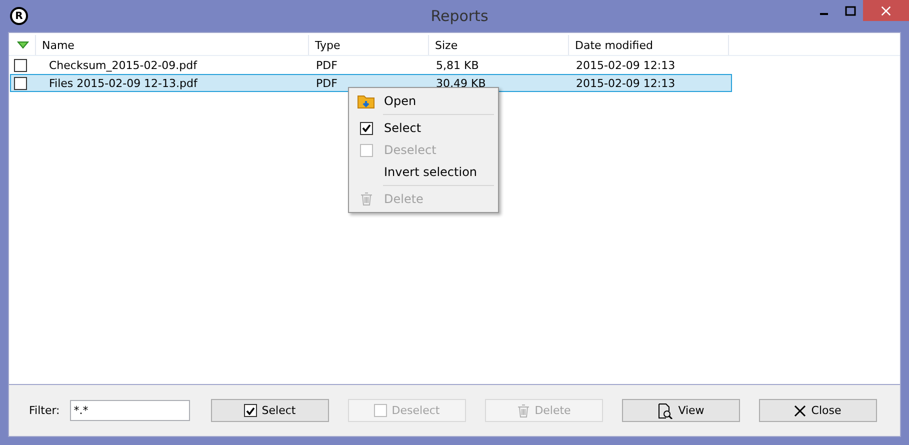 The width and height of the screenshot is (909, 445). Describe the element at coordinates (123, 83) in the screenshot. I see `table-cell-text: Files 2015-02-09 12-13.pdf` at that location.